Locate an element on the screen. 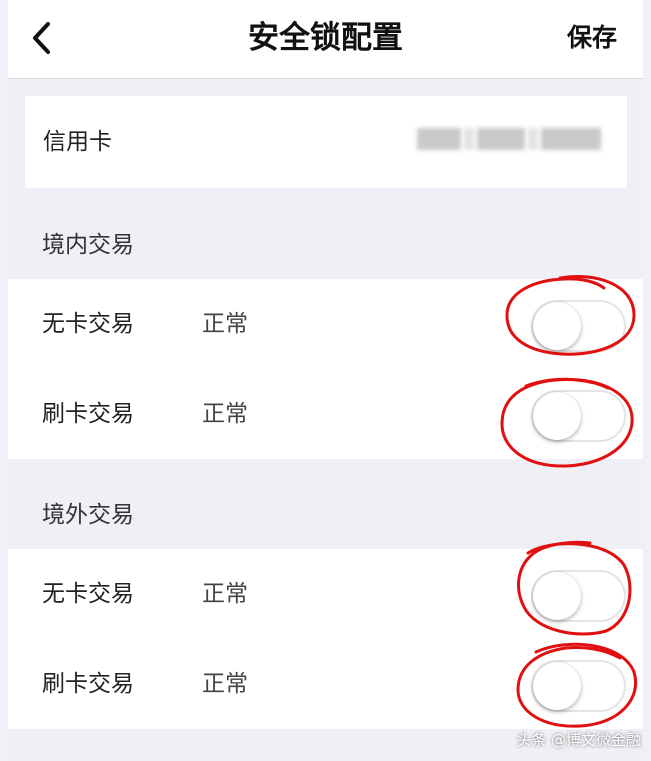 The width and height of the screenshot is (651, 761). save-button: 保存 is located at coordinates (592, 38).